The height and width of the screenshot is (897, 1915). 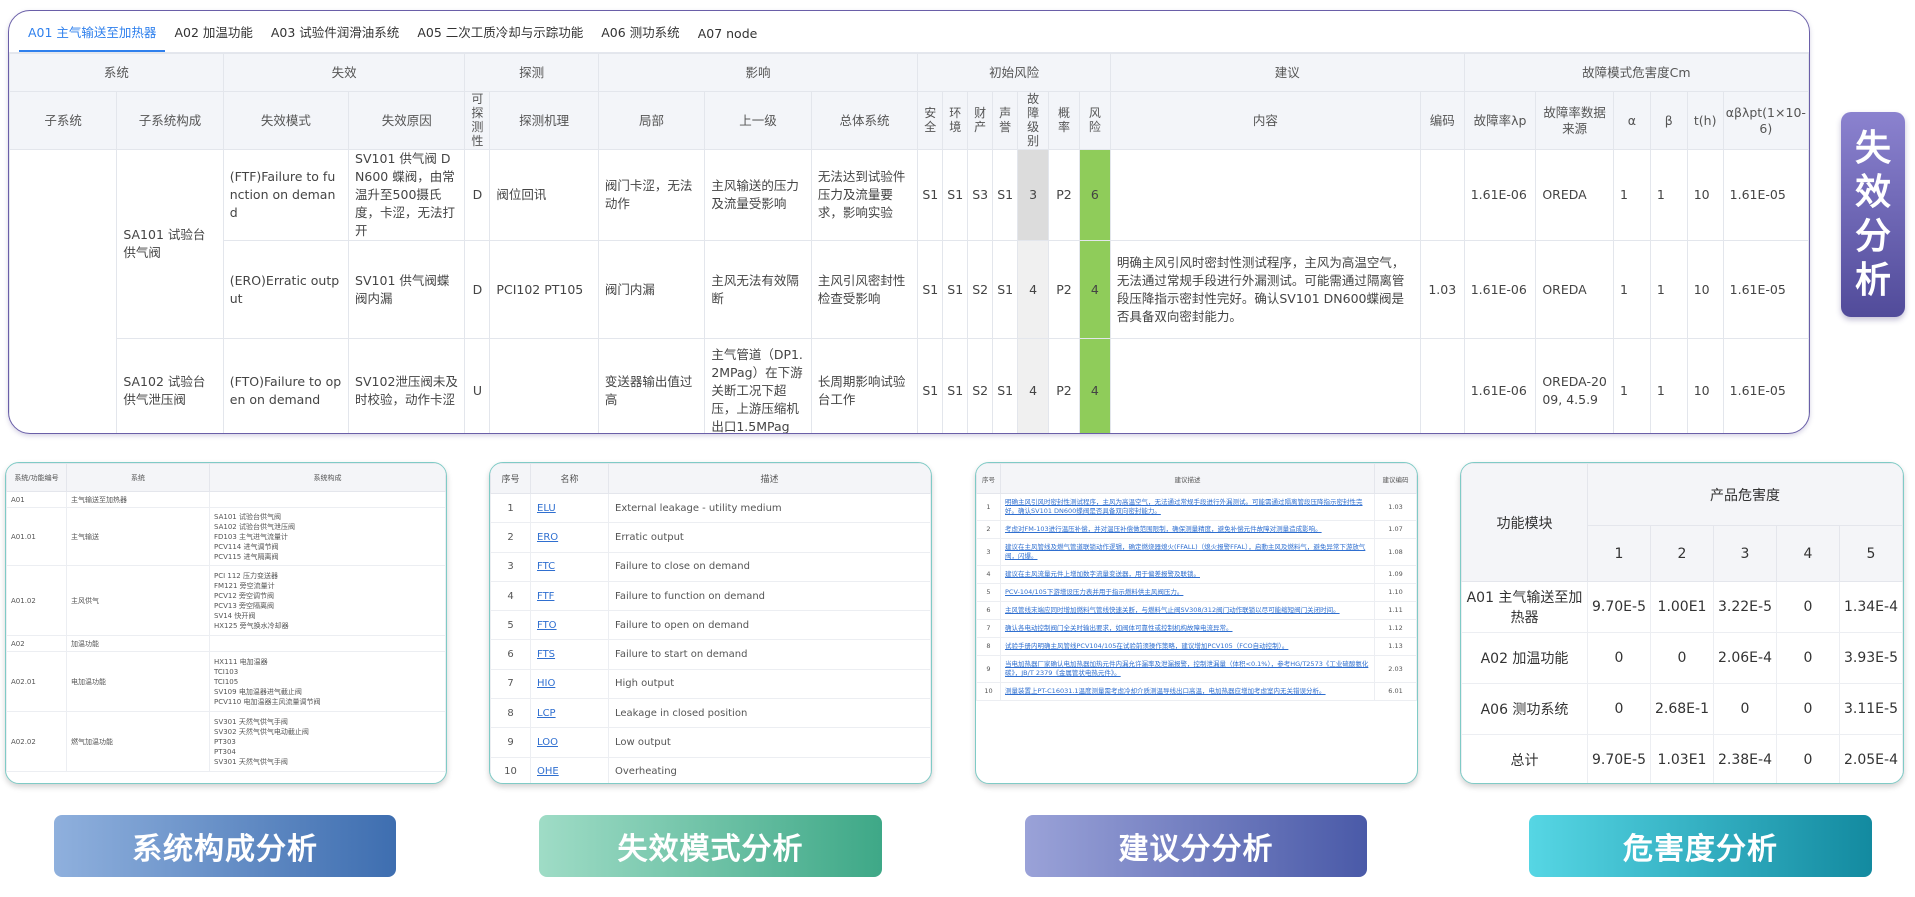 What do you see at coordinates (1682, 709) in the screenshot?
I see `cell-value: 2.68E-1` at bounding box center [1682, 709].